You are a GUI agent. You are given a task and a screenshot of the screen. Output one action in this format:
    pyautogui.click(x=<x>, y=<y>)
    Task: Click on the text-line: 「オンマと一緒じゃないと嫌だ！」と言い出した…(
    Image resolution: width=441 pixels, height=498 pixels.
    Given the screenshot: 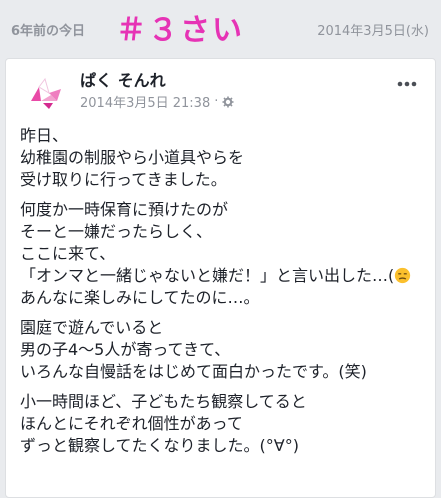 What is the action you would take?
    pyautogui.click(x=207, y=275)
    